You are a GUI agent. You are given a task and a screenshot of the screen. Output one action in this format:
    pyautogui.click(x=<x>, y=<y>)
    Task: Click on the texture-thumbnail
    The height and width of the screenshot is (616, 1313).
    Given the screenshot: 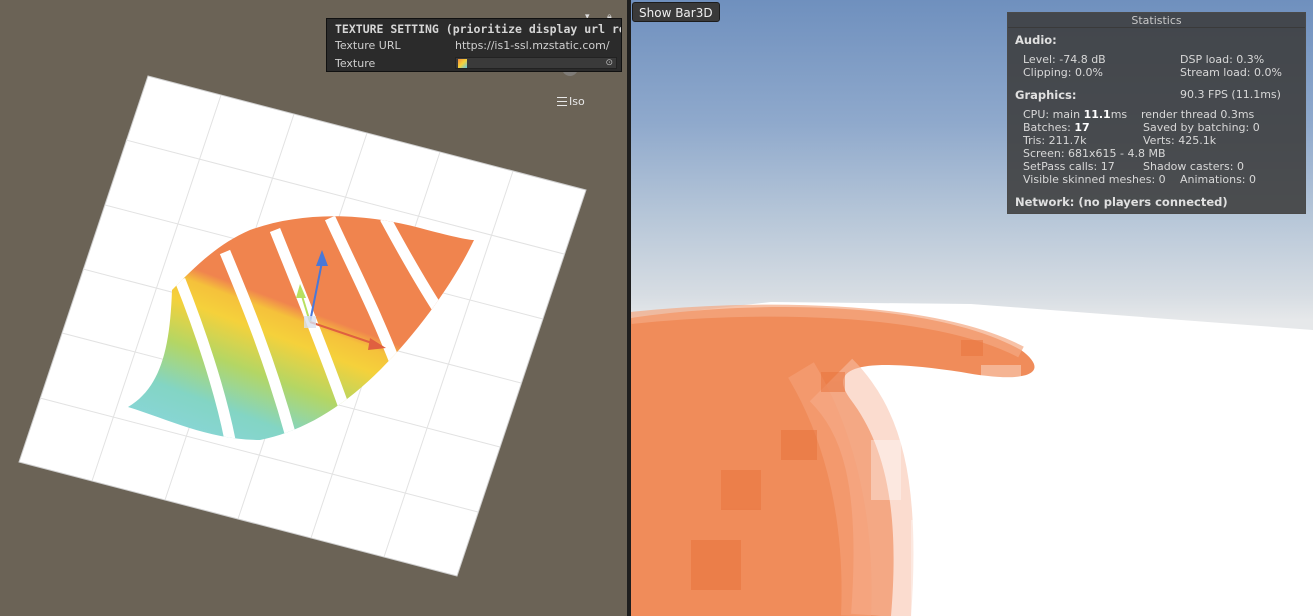 What is the action you would take?
    pyautogui.click(x=462, y=63)
    